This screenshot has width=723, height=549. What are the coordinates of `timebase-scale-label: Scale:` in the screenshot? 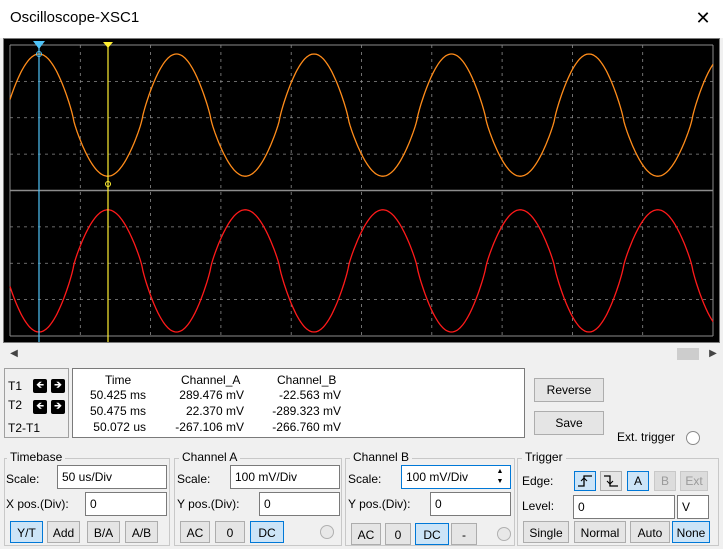 It's located at (23, 479).